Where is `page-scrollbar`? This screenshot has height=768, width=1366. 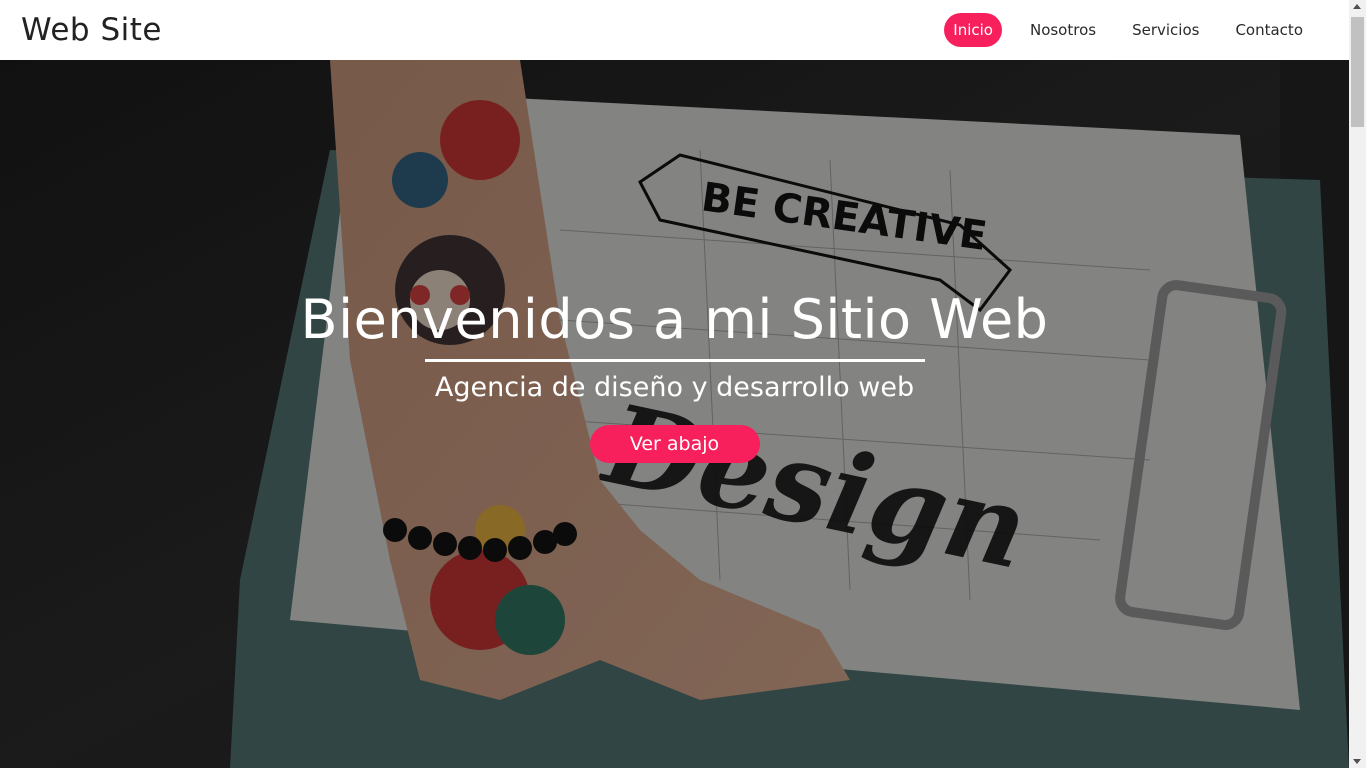 page-scrollbar is located at coordinates (1357, 384).